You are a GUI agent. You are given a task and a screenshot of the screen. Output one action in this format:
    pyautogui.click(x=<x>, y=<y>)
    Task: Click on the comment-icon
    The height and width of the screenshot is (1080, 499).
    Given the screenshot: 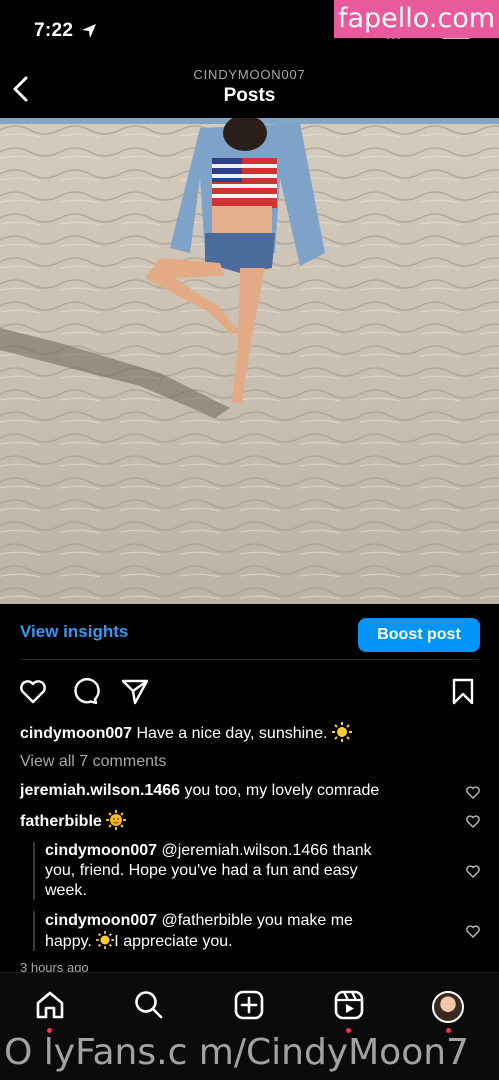 What is the action you would take?
    pyautogui.click(x=85, y=691)
    